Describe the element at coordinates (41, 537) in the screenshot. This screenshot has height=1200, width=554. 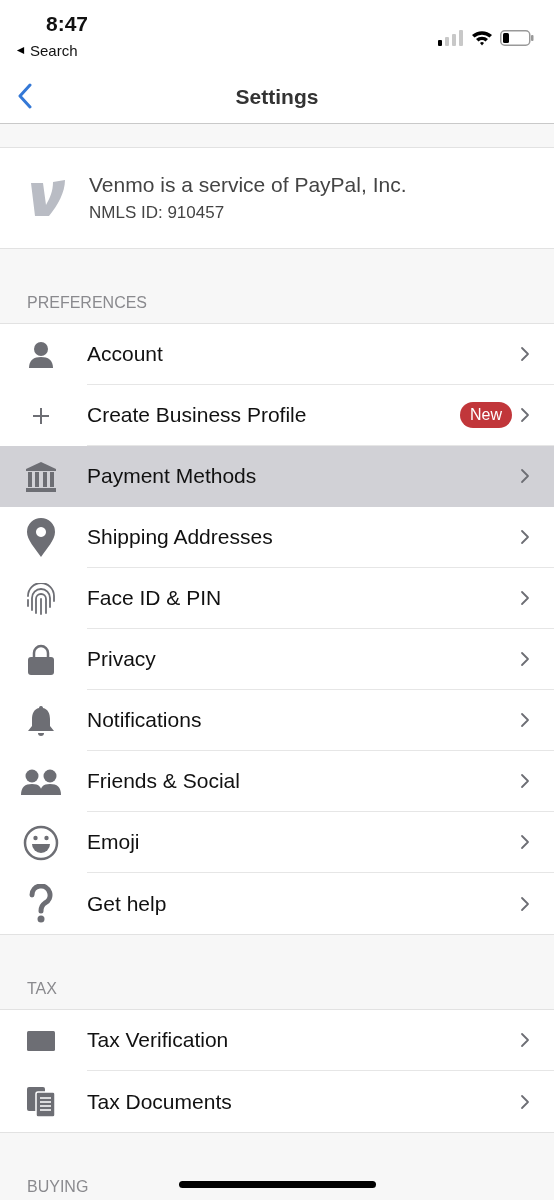
I see `location-pin-icon` at that location.